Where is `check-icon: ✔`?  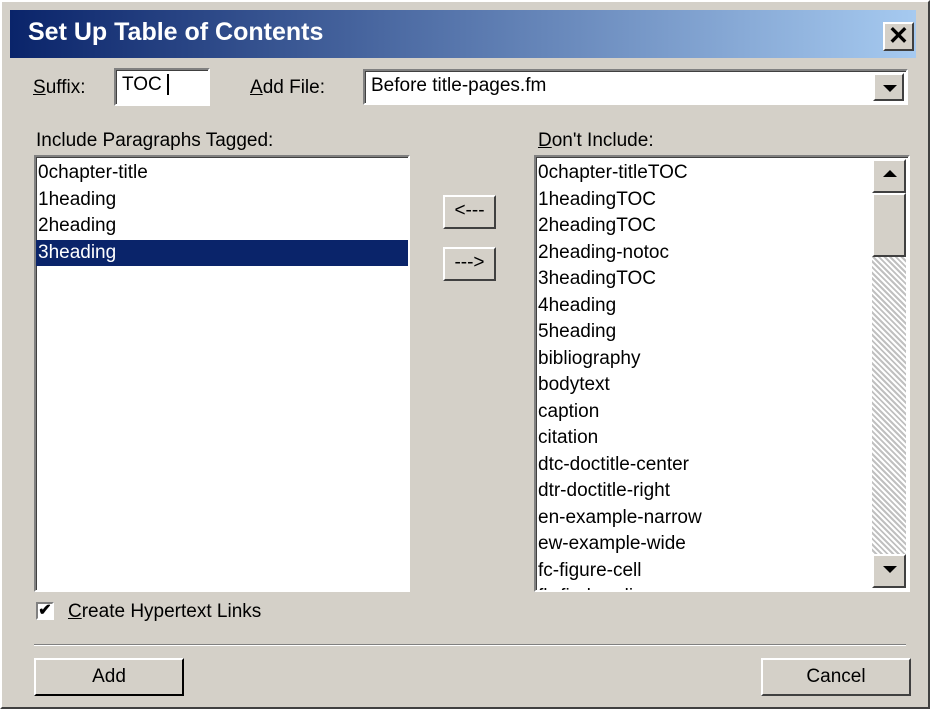
check-icon: ✔ is located at coordinates (45, 610).